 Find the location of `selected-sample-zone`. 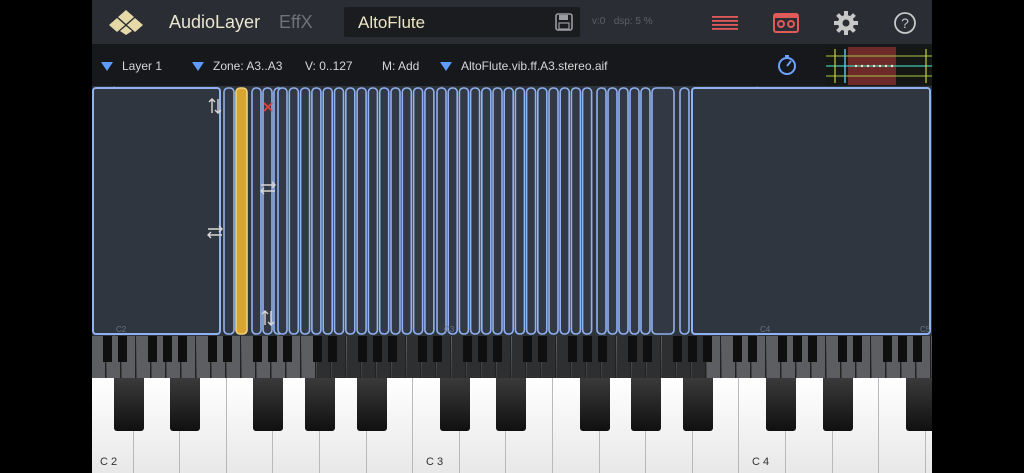

selected-sample-zone is located at coordinates (241, 211).